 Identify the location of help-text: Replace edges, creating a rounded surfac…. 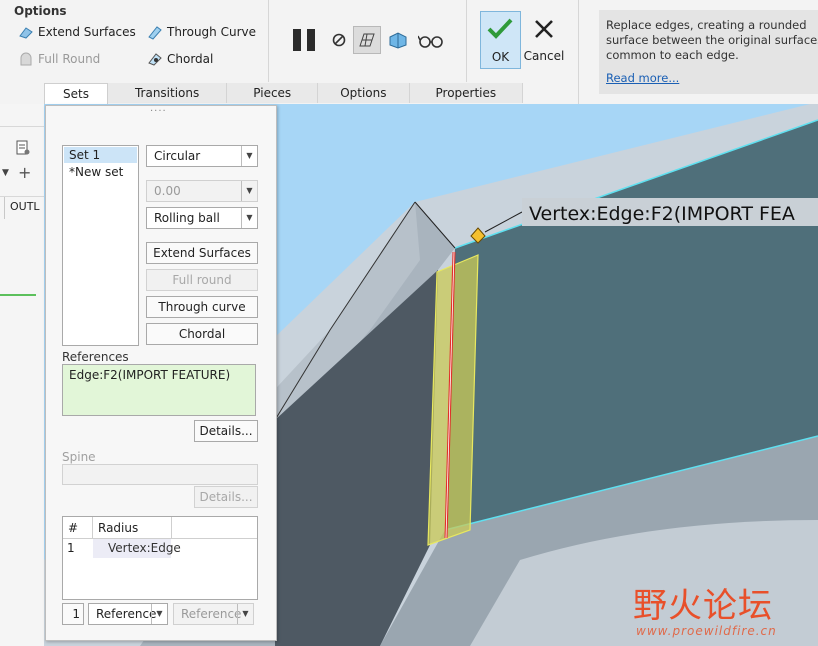
(712, 40).